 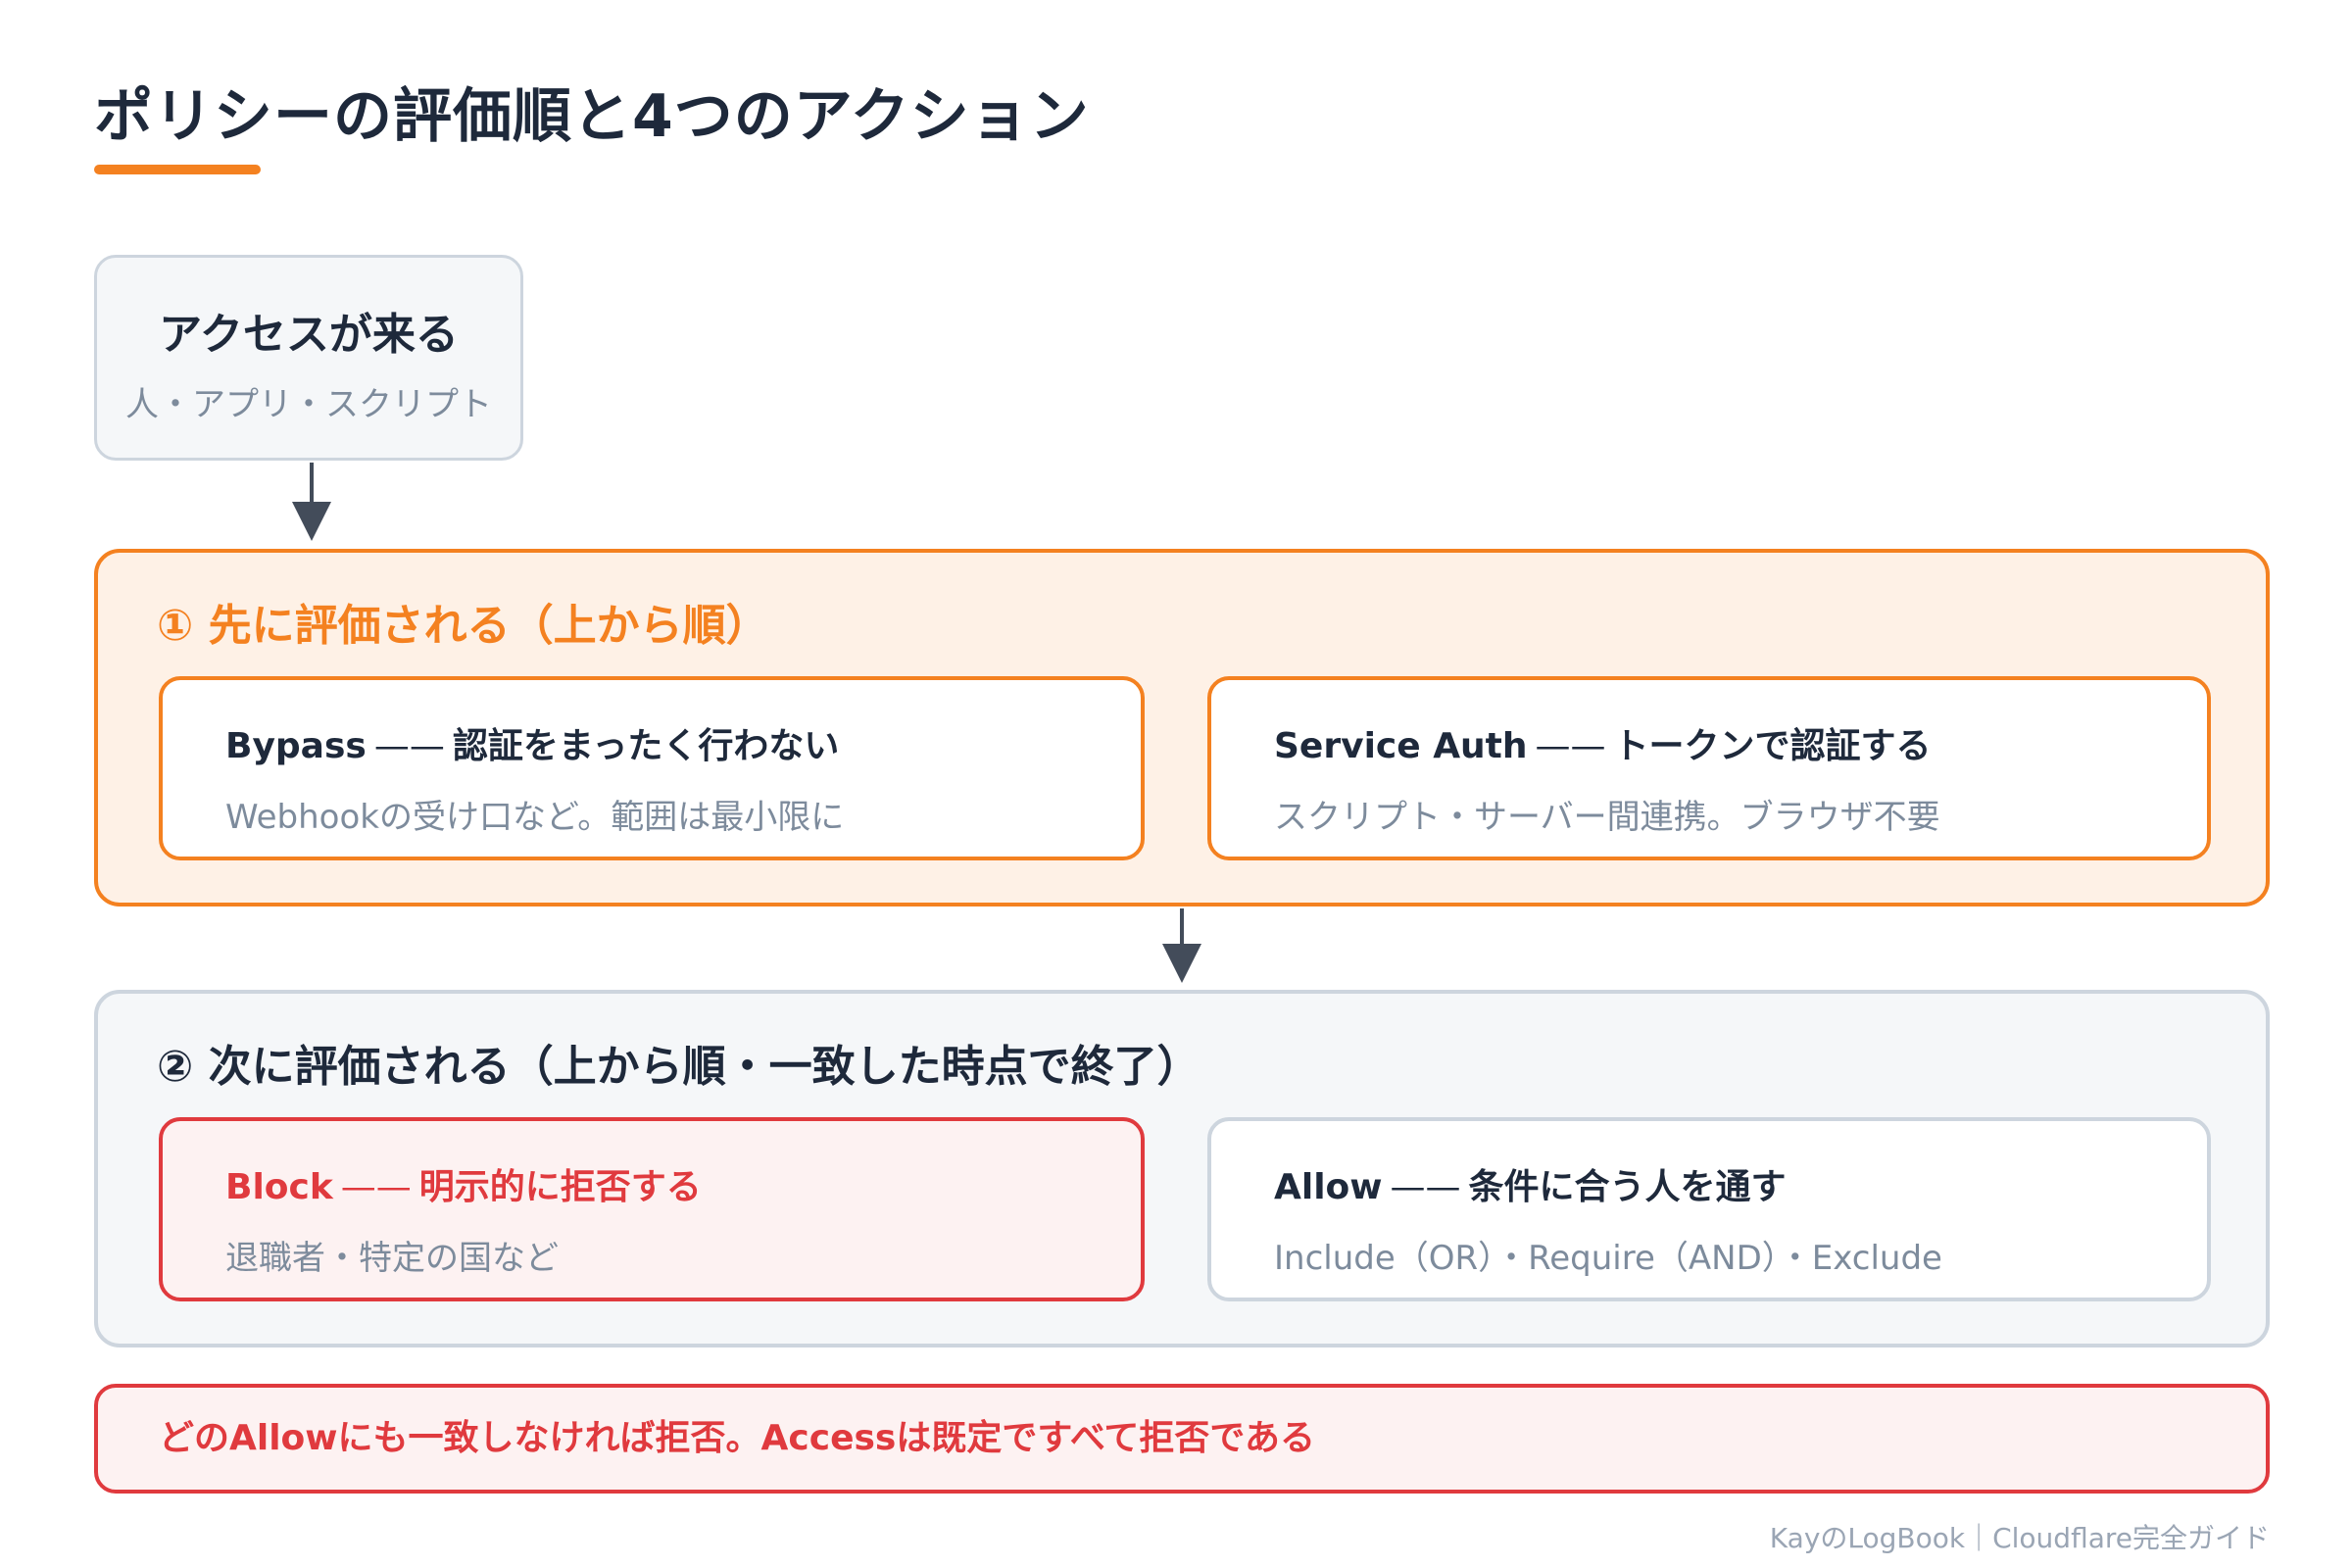 I want to click on block-card-title: Block —— 明示的に拒否する, so click(x=683, y=1183).